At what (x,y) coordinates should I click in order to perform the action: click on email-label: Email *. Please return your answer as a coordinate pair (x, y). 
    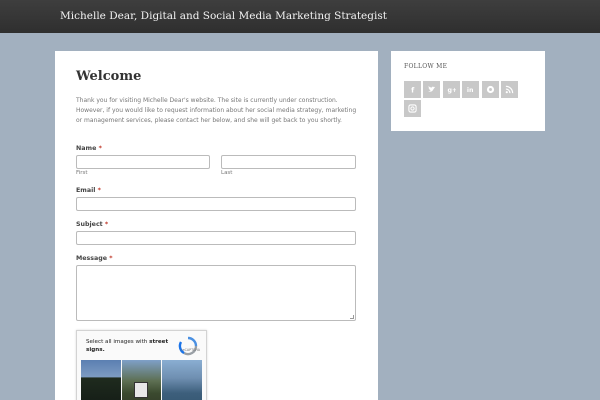
    Looking at the image, I should click on (88, 190).